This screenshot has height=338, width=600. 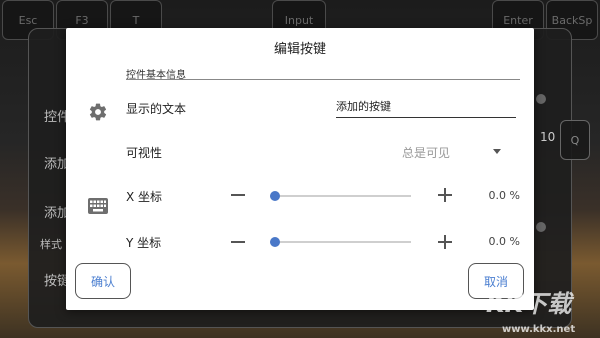 I want to click on bg-panel-item: 样式, so click(x=51, y=244).